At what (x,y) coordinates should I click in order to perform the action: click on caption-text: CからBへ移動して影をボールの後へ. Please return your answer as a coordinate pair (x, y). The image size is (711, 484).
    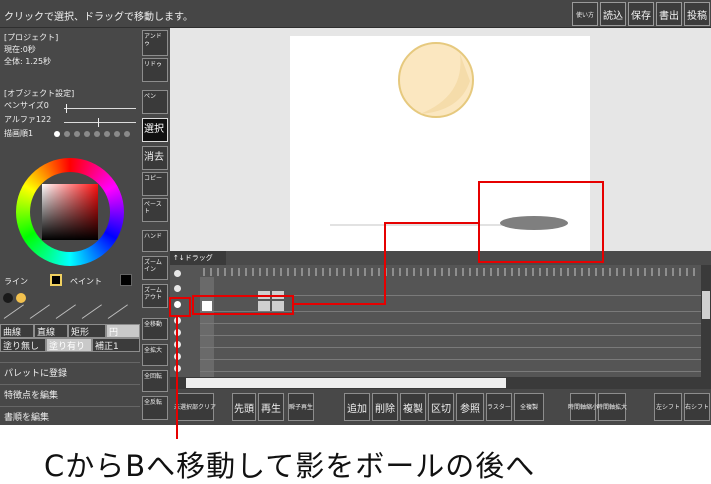
    Looking at the image, I should click on (290, 466).